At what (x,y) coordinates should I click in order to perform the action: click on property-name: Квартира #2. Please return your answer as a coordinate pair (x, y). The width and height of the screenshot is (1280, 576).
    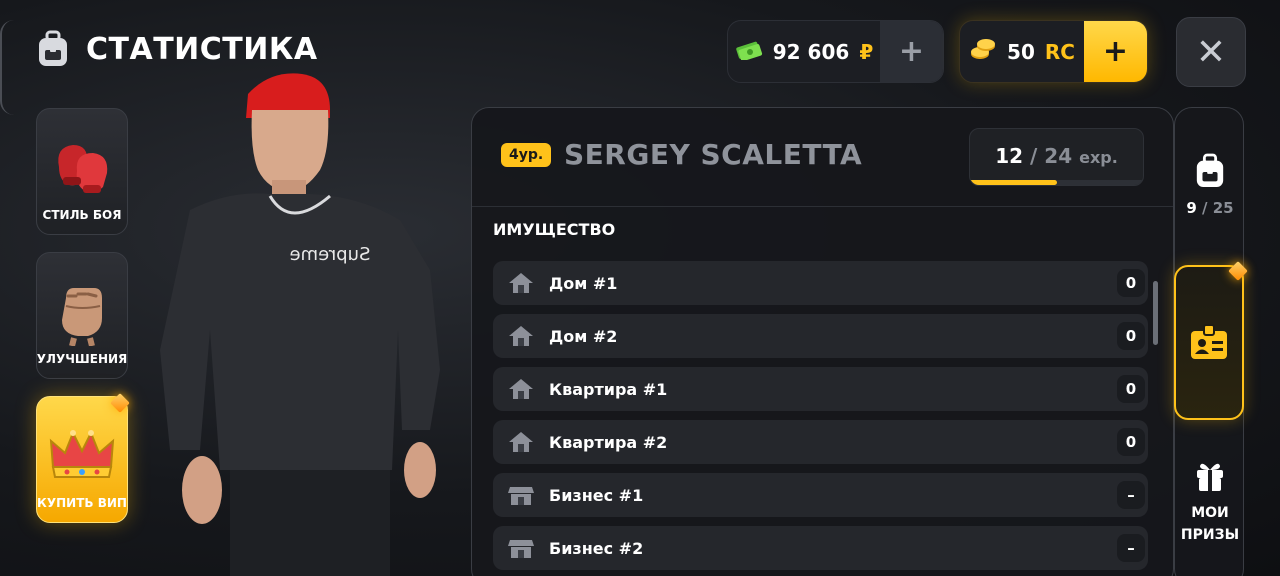
    Looking at the image, I should click on (608, 442).